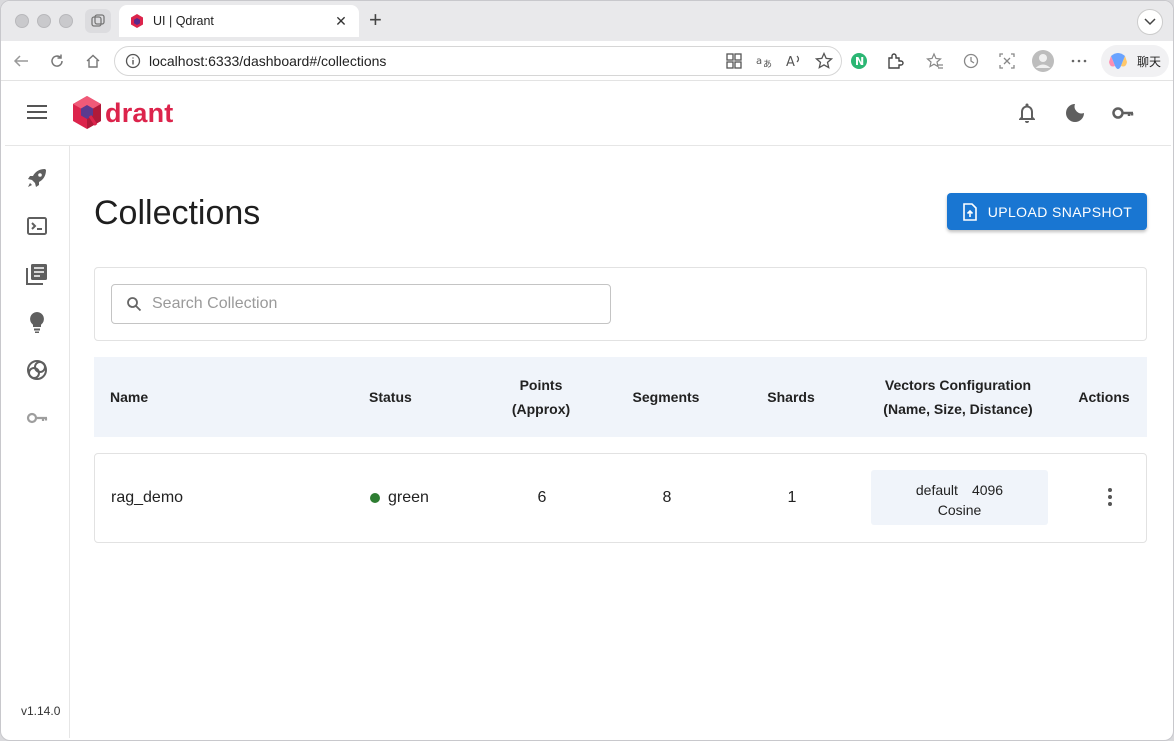  I want to click on collections-icon, so click(37, 274).